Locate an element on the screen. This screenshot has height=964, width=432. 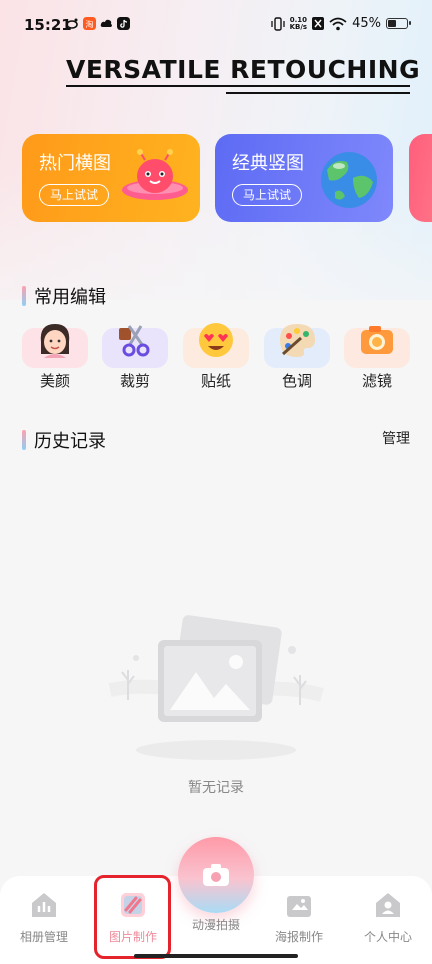
anime-camera-button is located at coordinates (216, 875).